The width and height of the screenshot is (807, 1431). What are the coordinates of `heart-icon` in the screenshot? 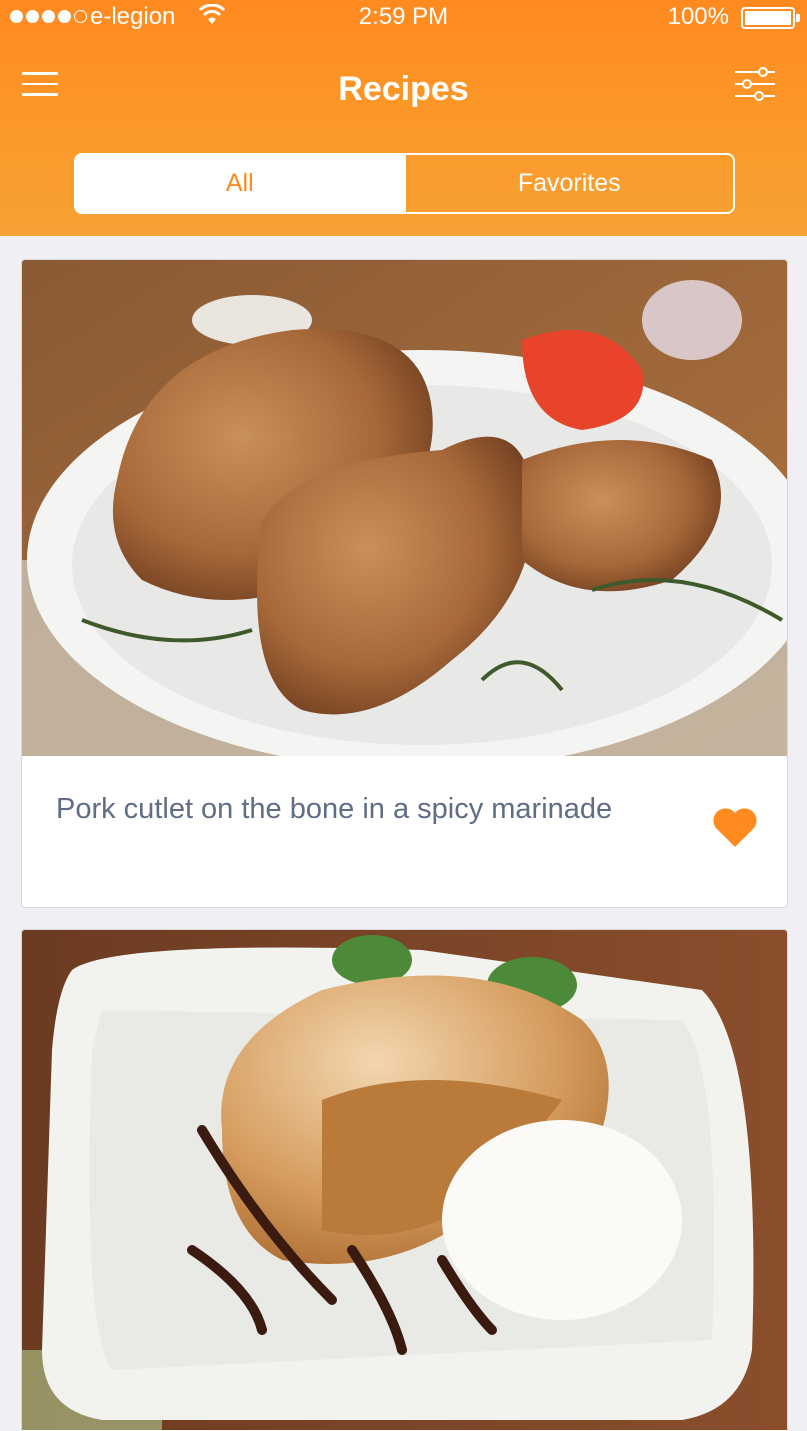 It's located at (735, 827).